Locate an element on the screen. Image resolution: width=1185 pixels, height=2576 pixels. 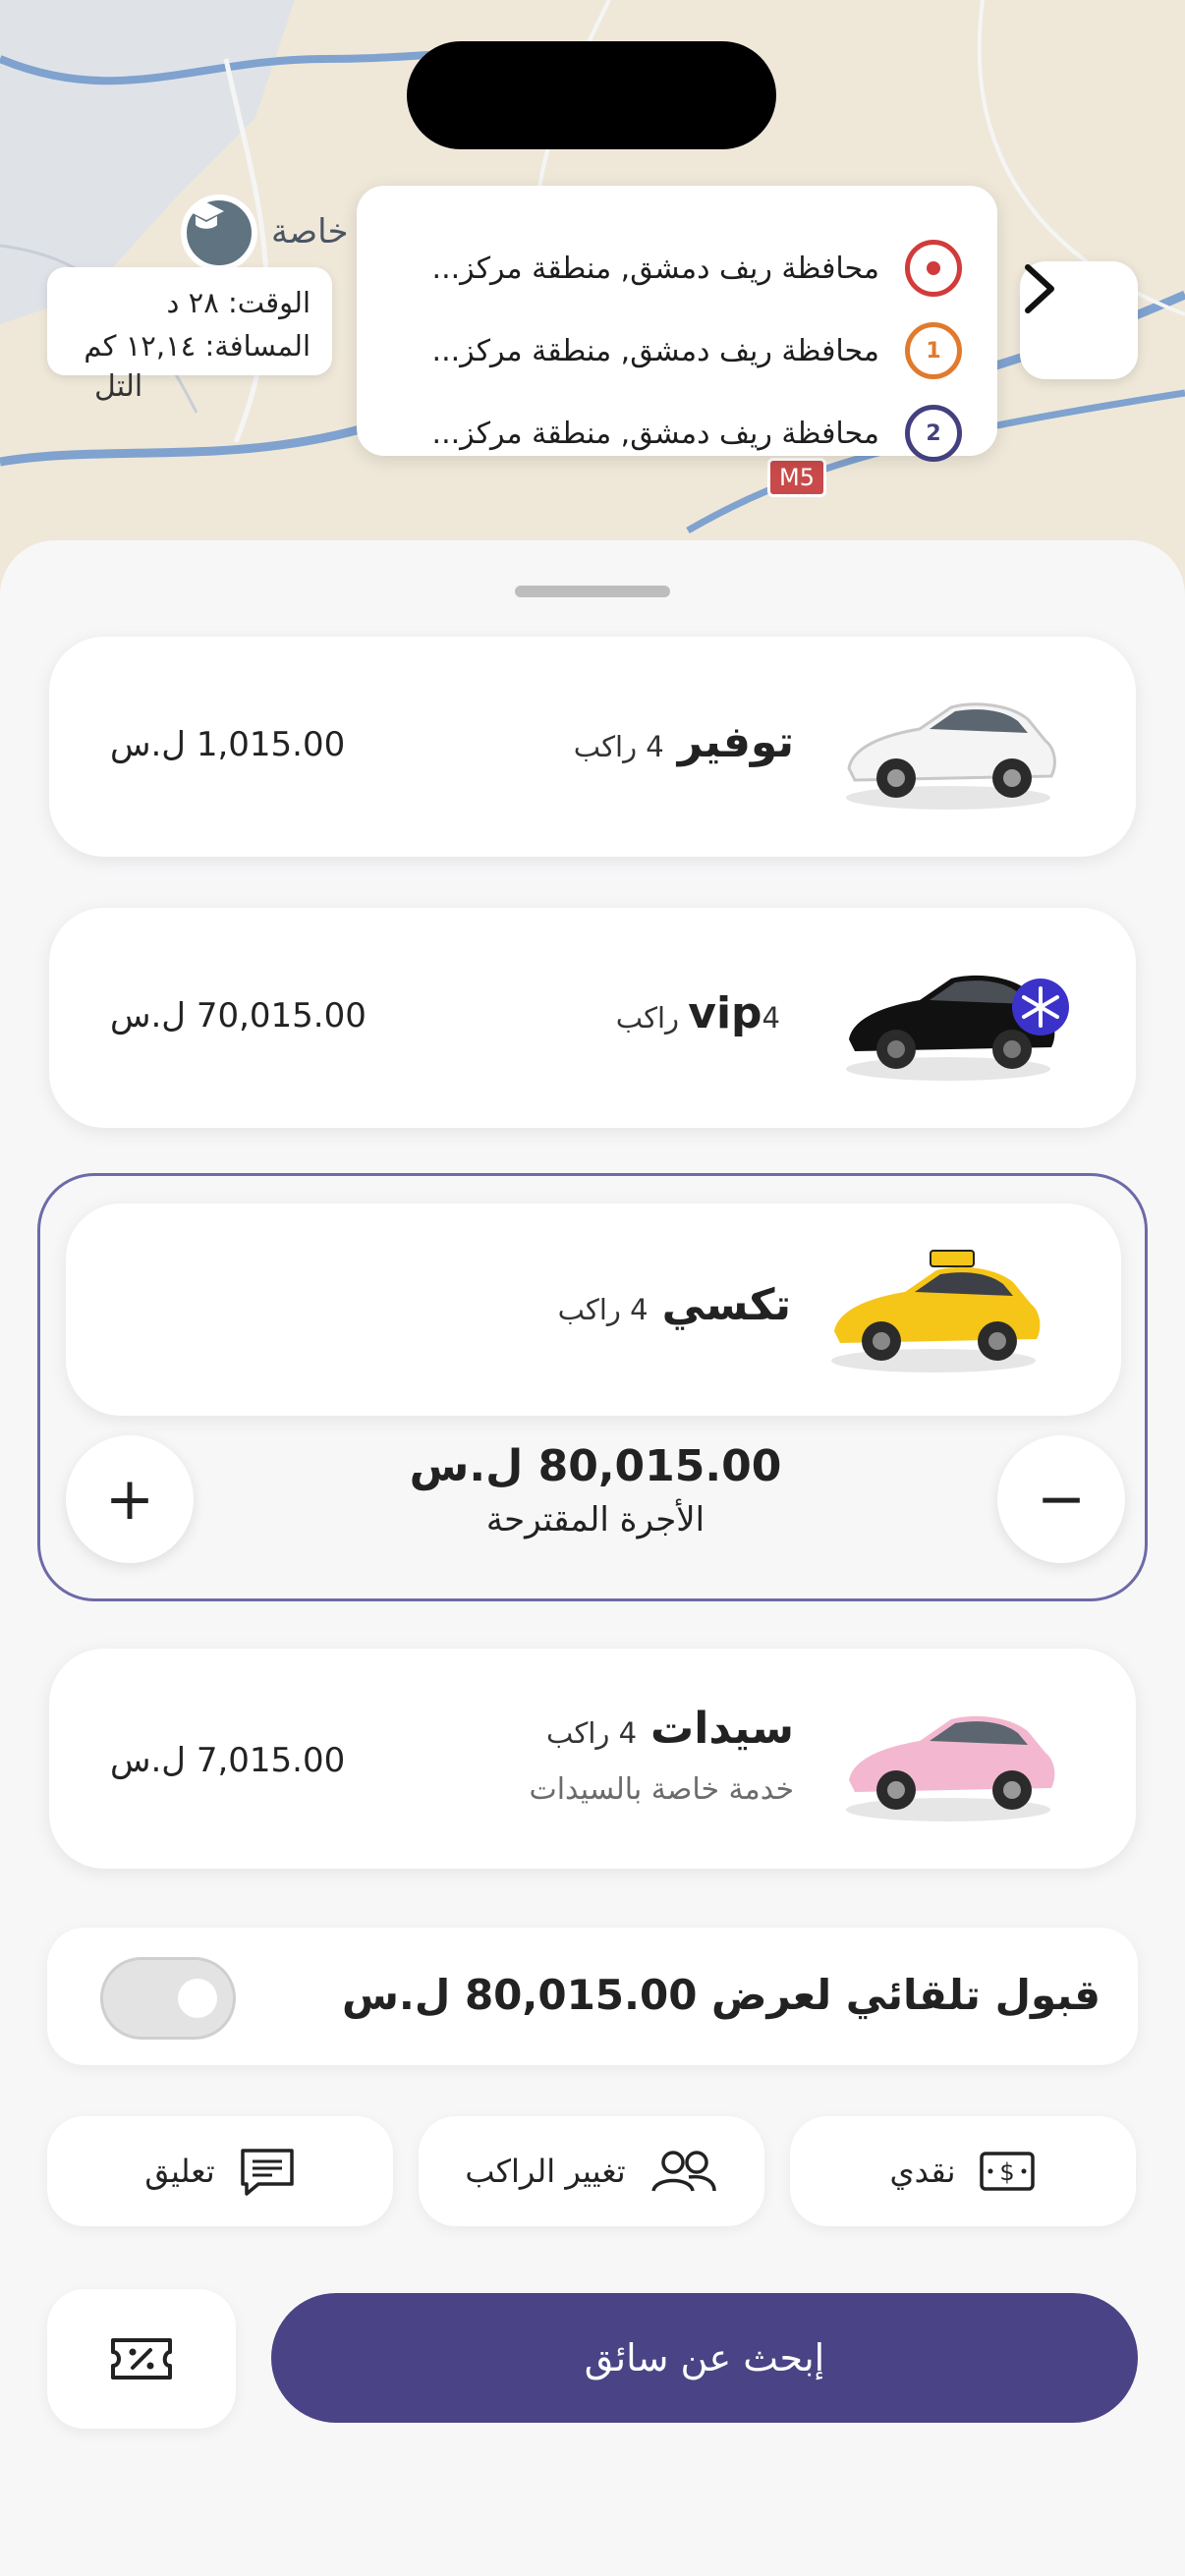
comment-label: تعليق is located at coordinates (180, 2171).